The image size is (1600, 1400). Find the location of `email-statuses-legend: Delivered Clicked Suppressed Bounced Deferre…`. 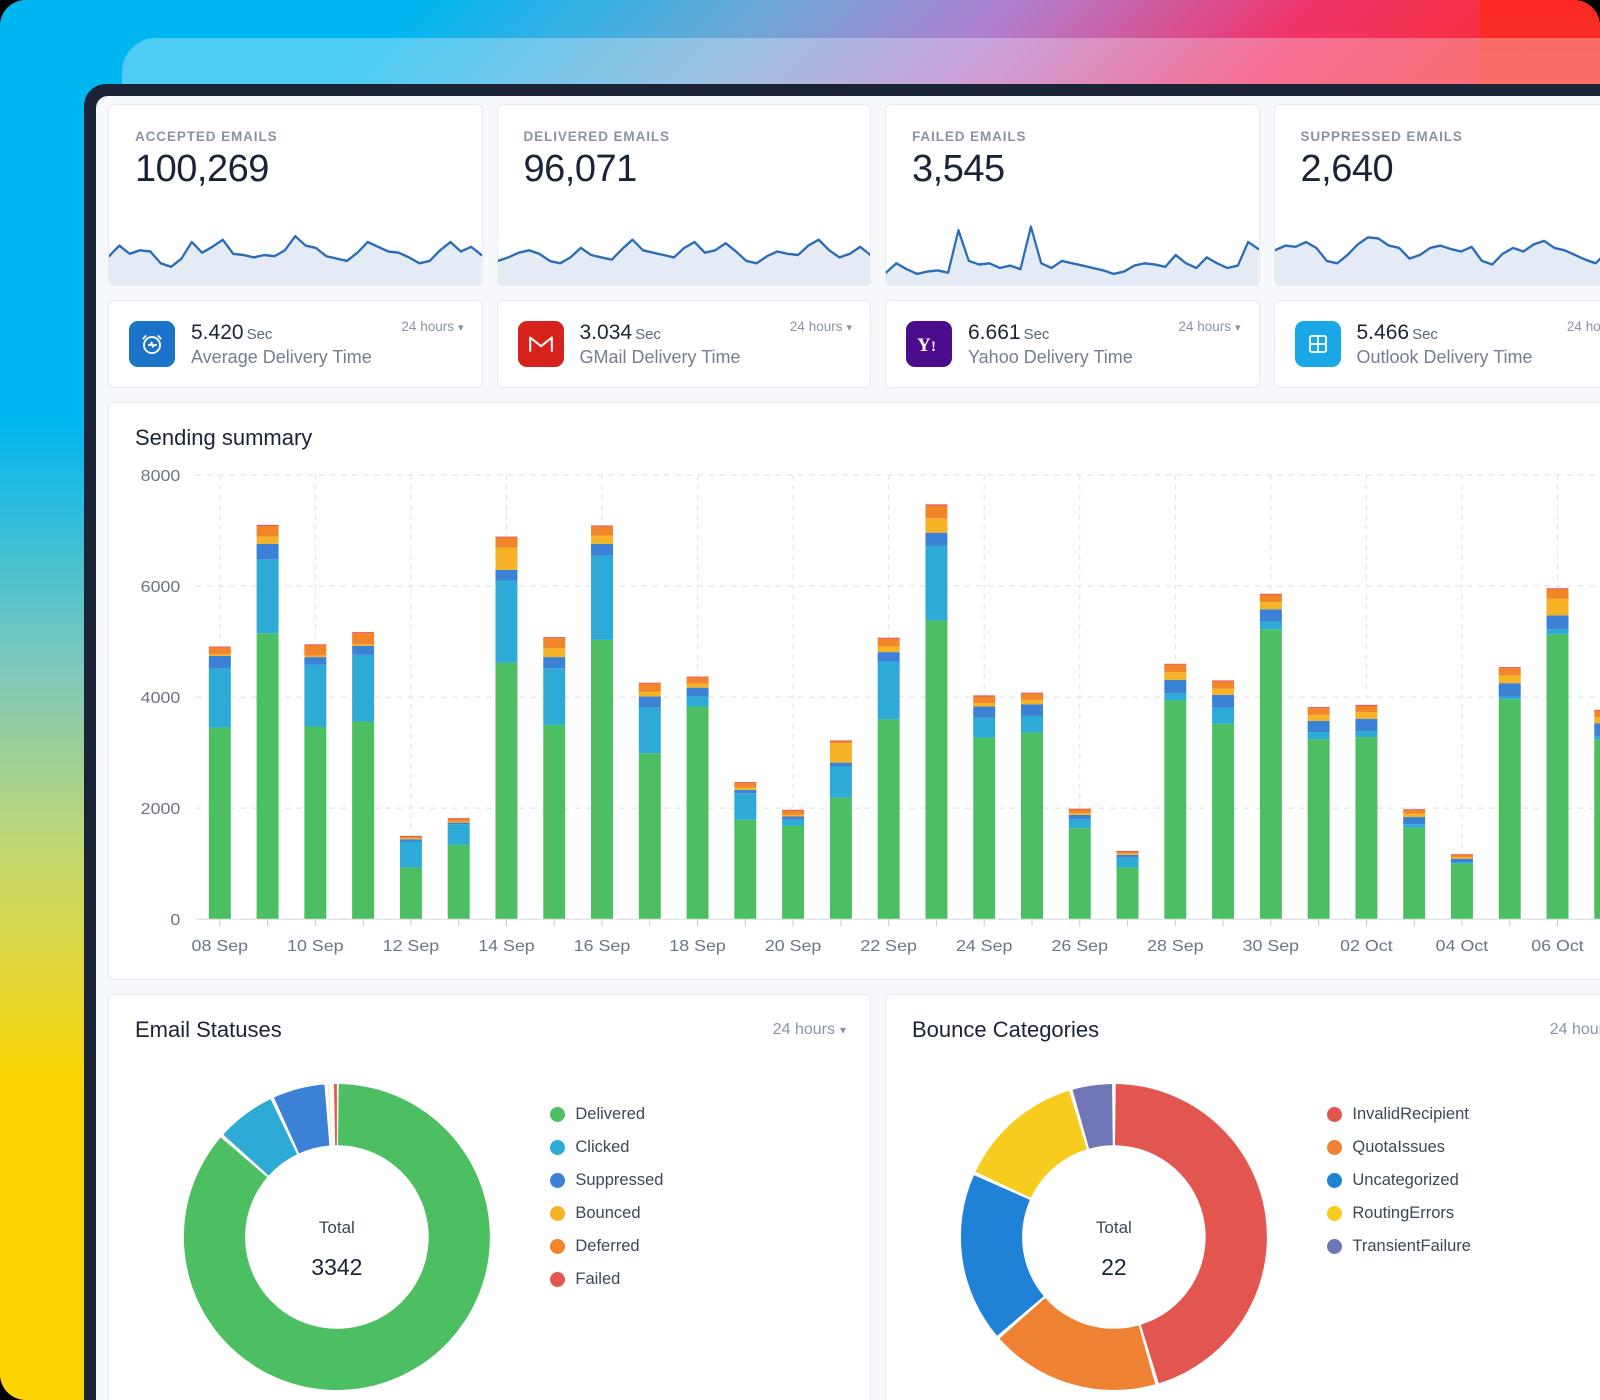

email-statuses-legend: Delivered Clicked Suppressed Bounced Deferre… is located at coordinates (710, 1180).